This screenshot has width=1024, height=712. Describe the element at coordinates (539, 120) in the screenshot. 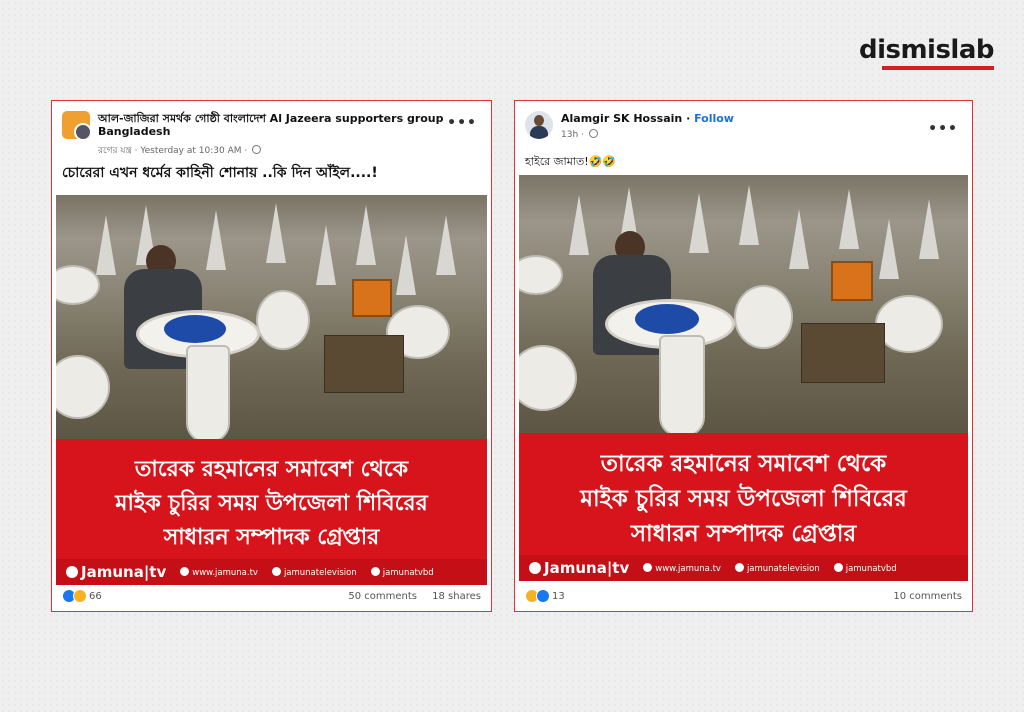

I see `avatar-head` at that location.